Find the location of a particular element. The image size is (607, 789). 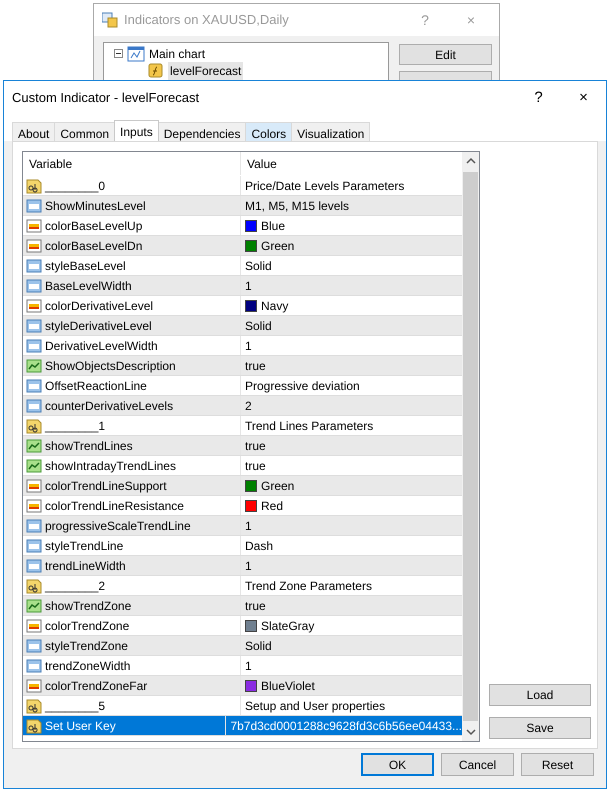

variable-name: colorDerivativeLevel is located at coordinates (99, 306).